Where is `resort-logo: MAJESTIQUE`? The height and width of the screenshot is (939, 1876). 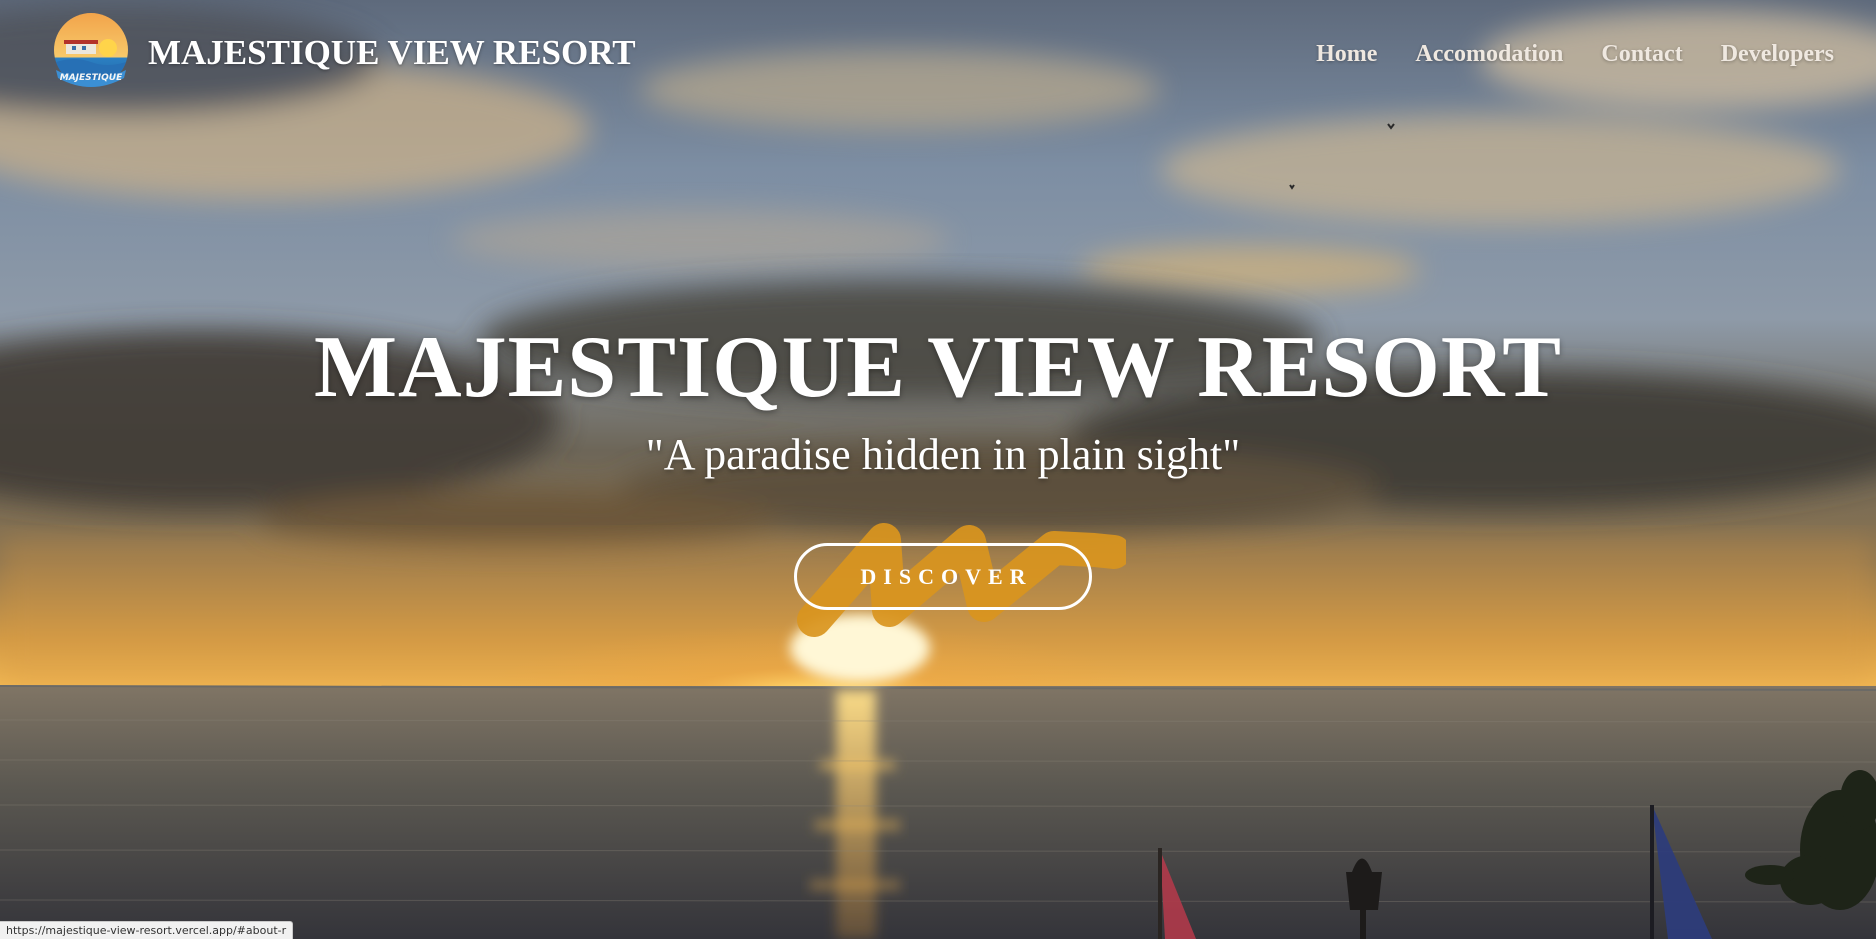 resort-logo: MAJESTIQUE is located at coordinates (91, 53).